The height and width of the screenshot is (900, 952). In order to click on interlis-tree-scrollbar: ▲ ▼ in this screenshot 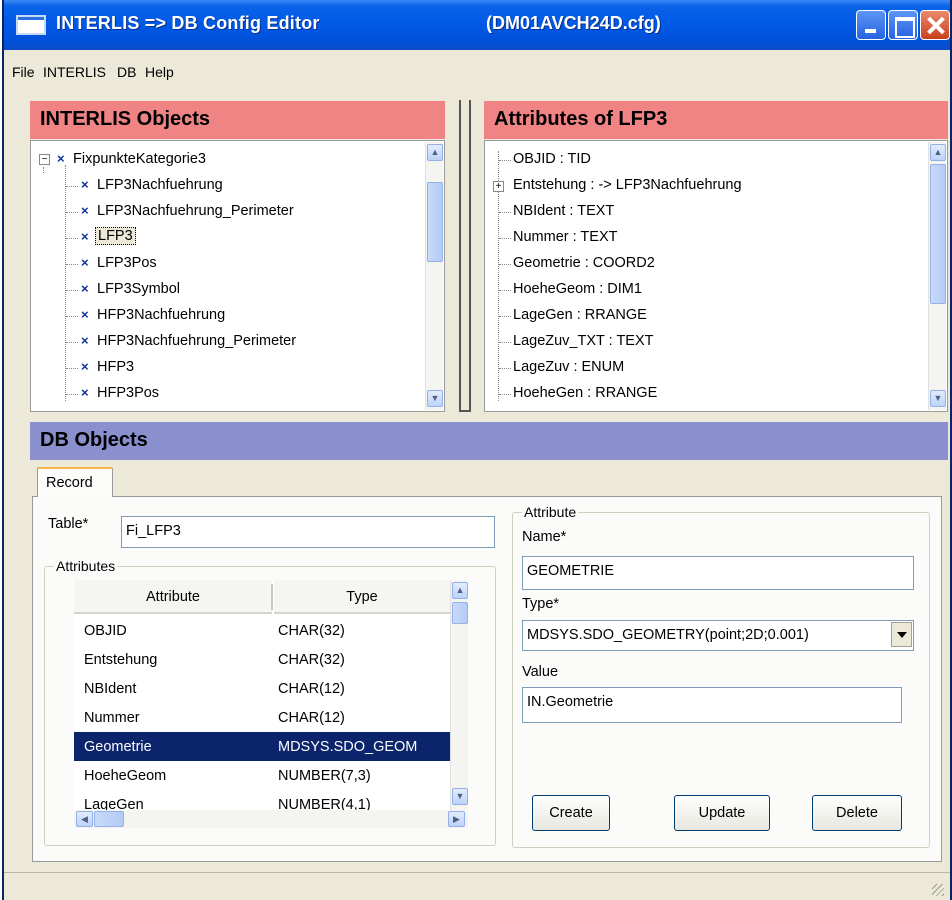, I will do `click(434, 276)`.